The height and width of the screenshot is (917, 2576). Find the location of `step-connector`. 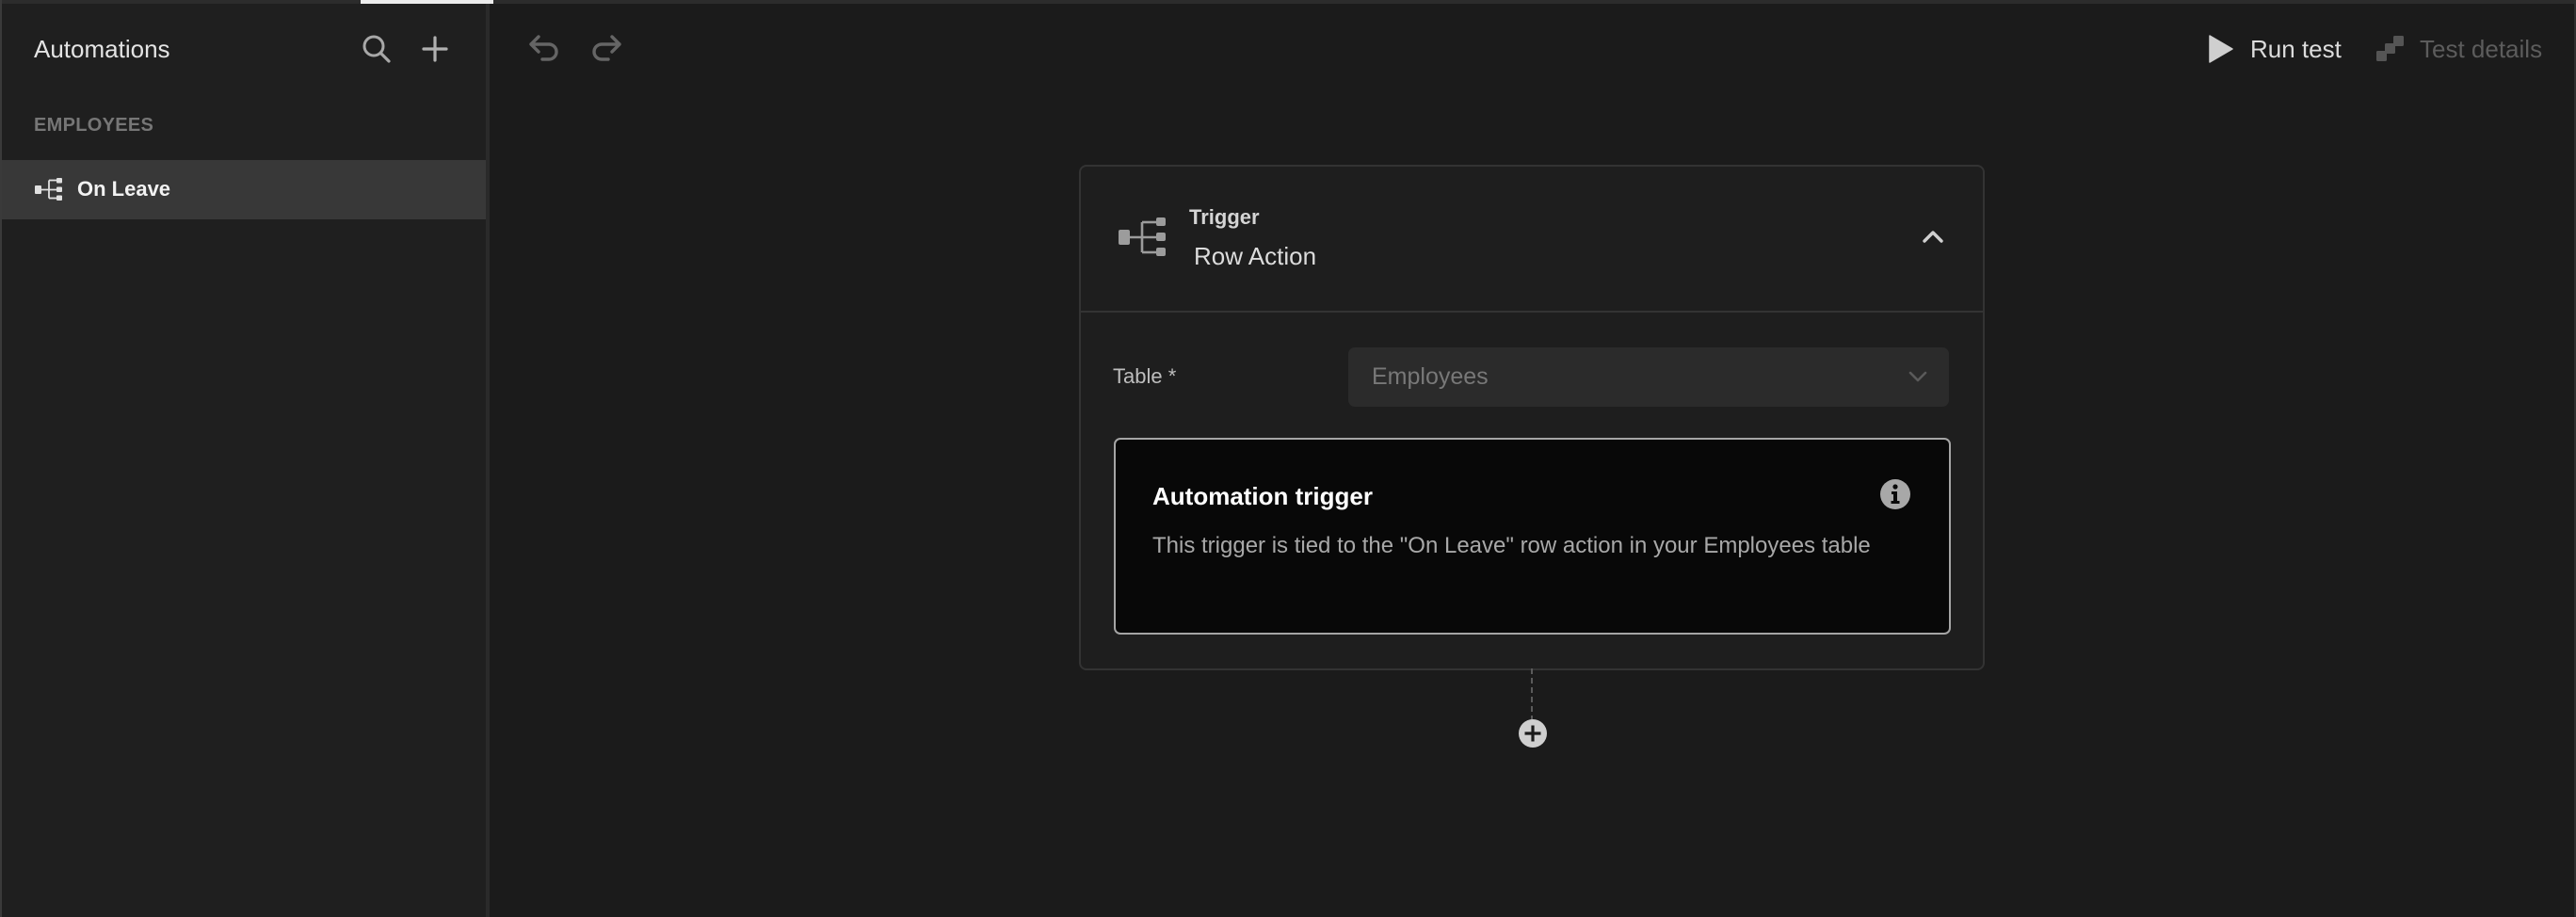

step-connector is located at coordinates (1532, 695).